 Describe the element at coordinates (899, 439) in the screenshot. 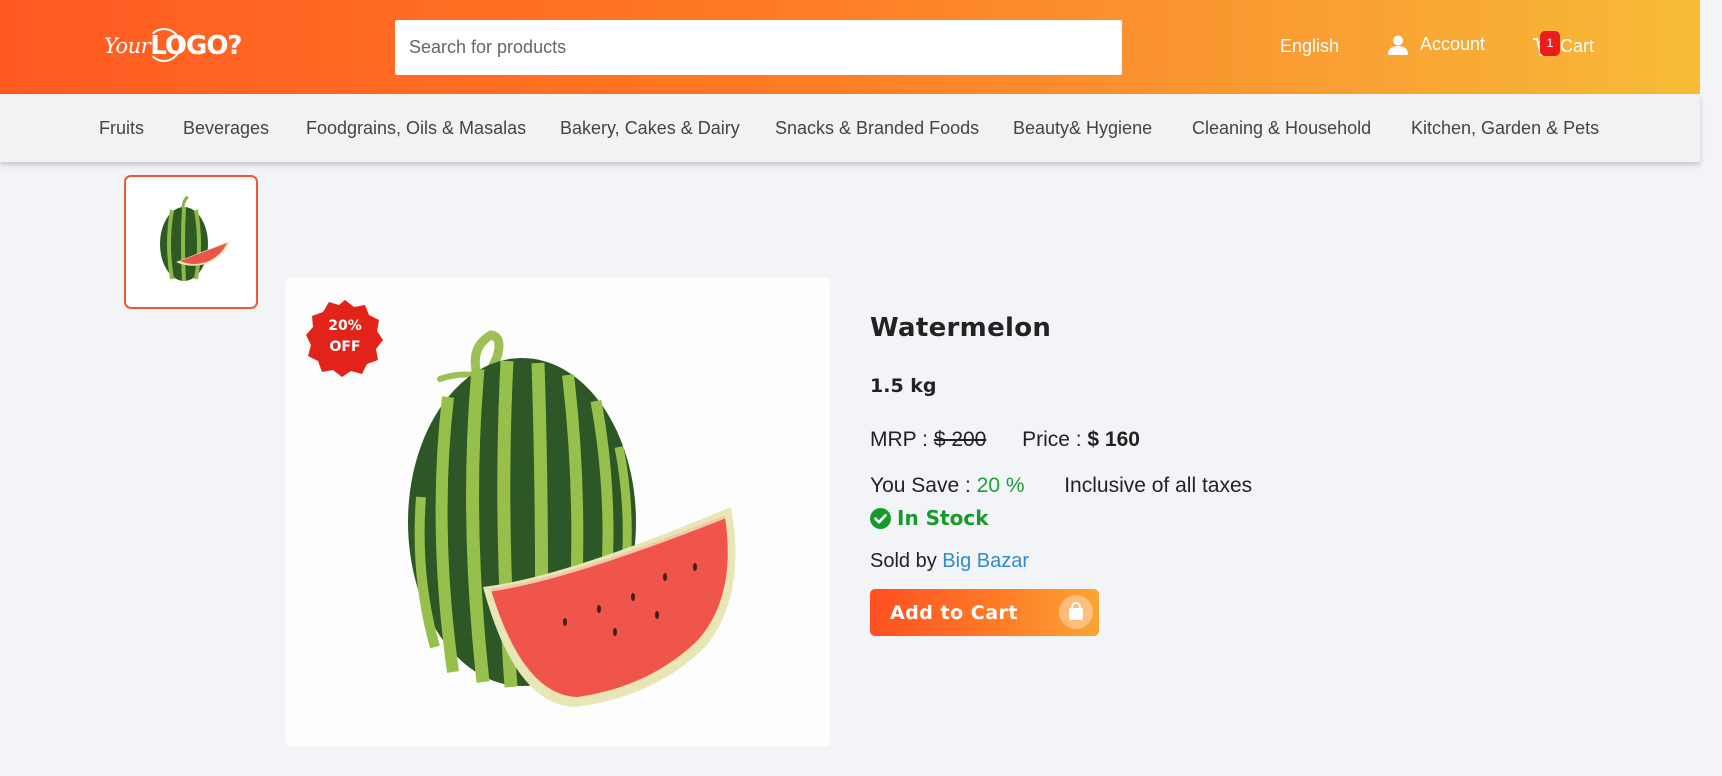

I see `mrp-label: MRP :` at that location.